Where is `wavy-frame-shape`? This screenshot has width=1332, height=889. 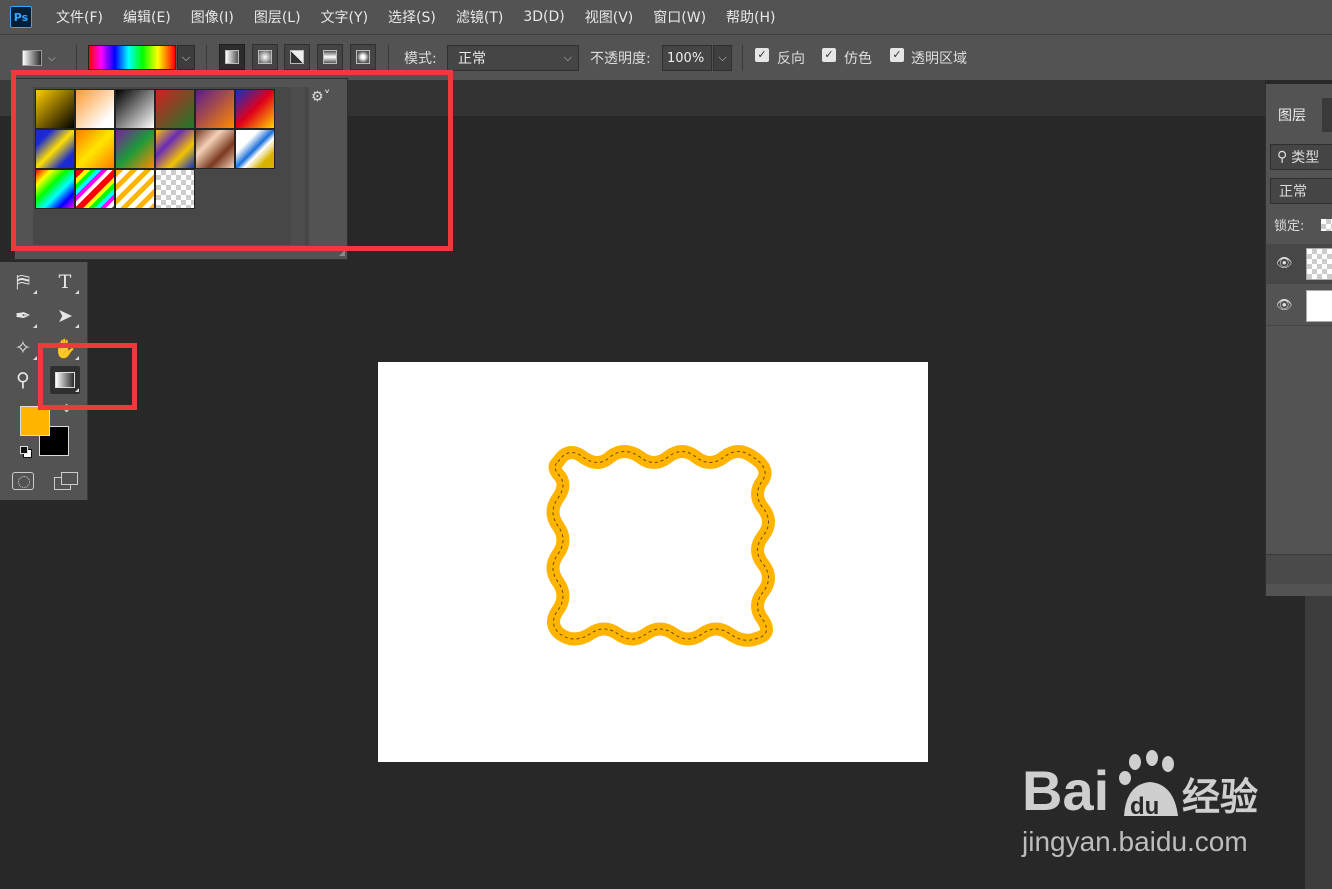
wavy-frame-shape is located at coordinates (660, 546).